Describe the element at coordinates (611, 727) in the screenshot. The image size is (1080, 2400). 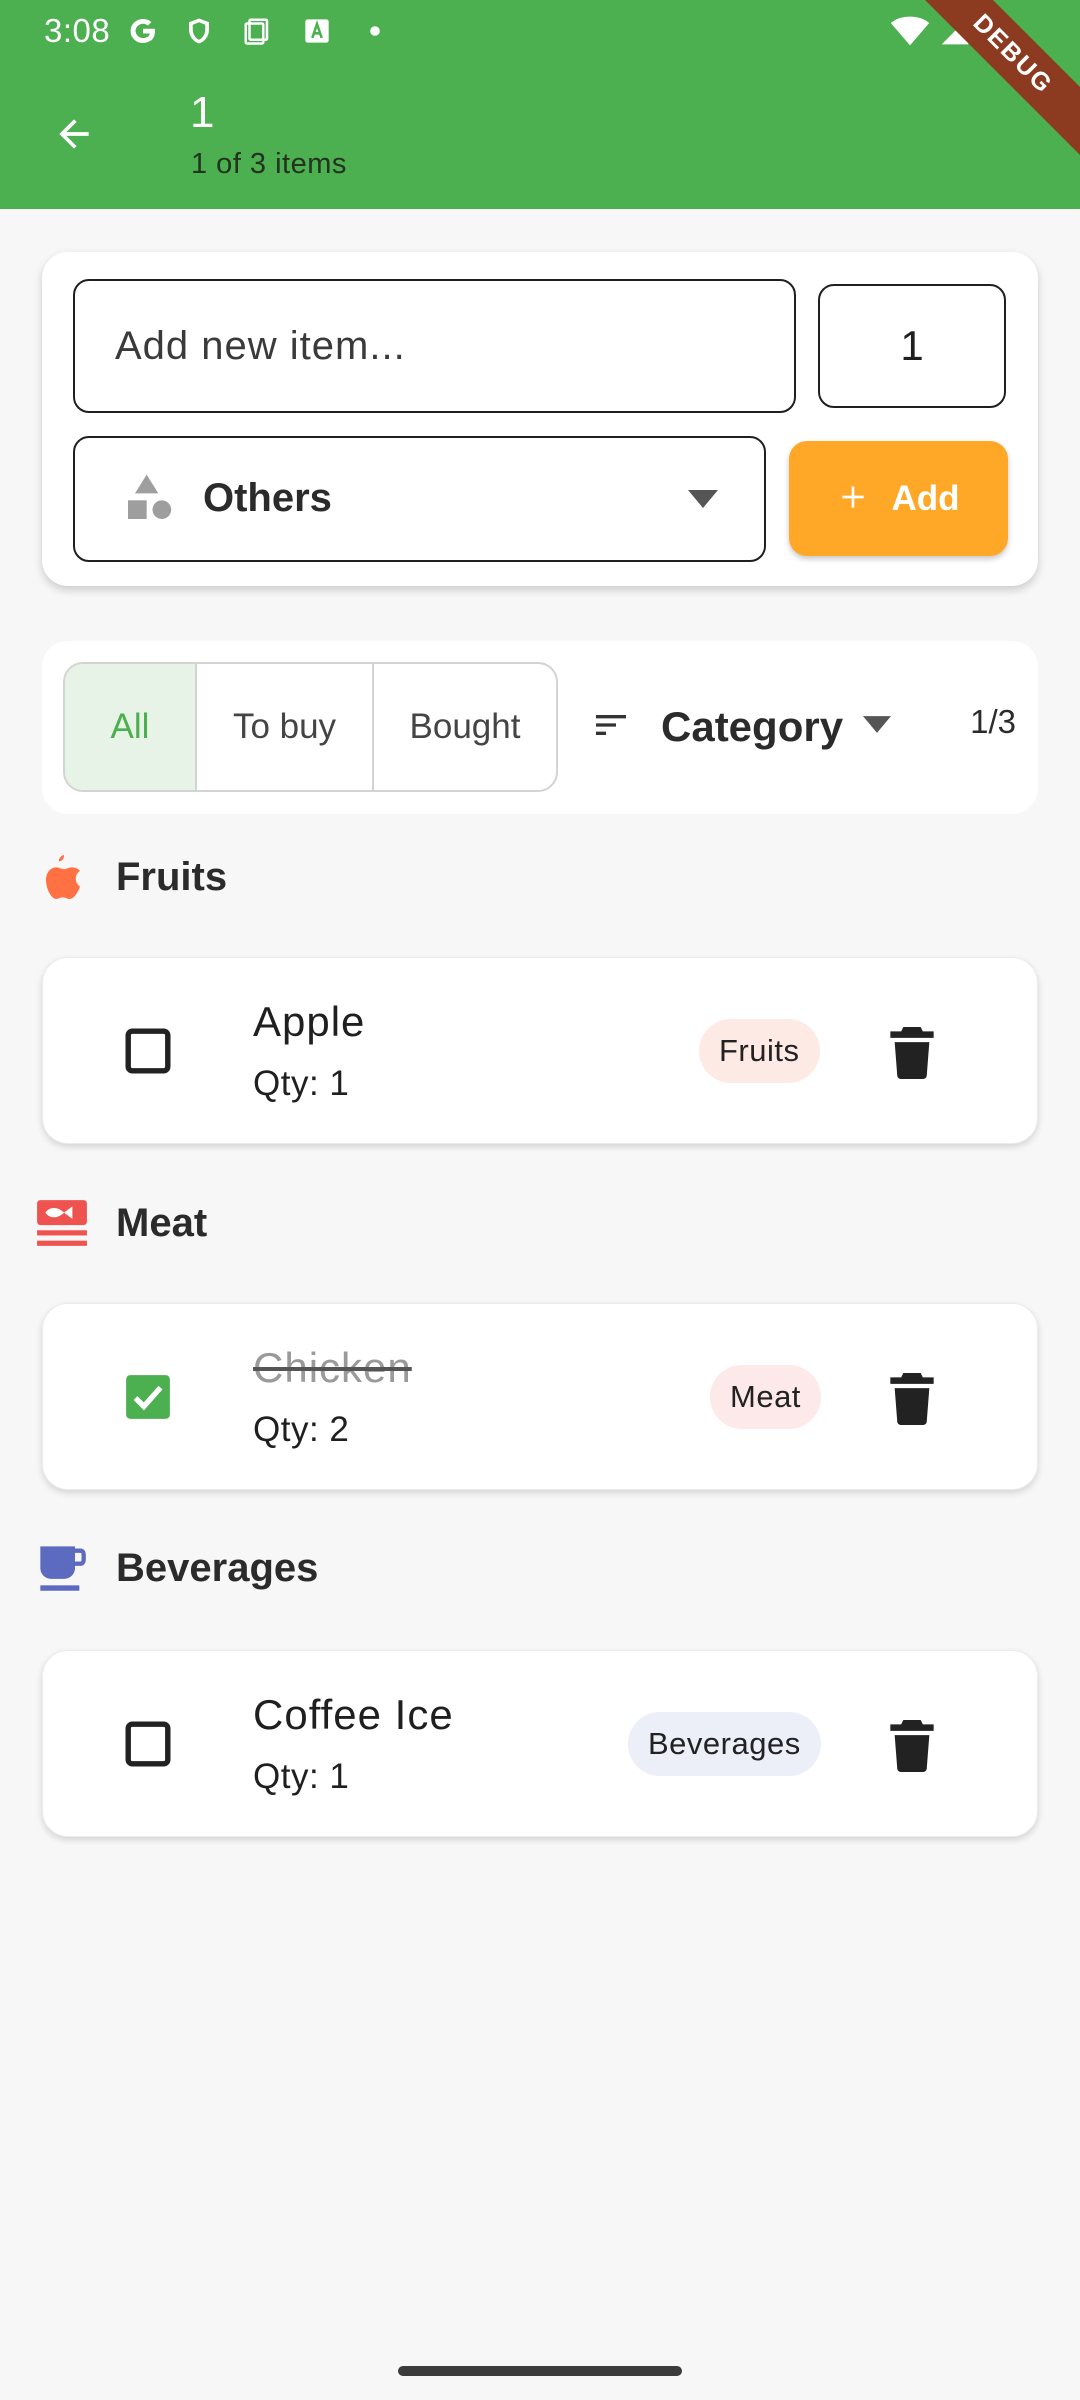
I see `sort-icon` at that location.